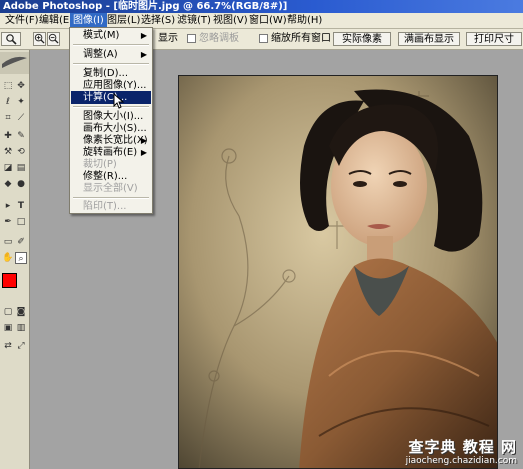 The height and width of the screenshot is (469, 523). I want to click on menu-filter: 滤镜(T), so click(194, 20).